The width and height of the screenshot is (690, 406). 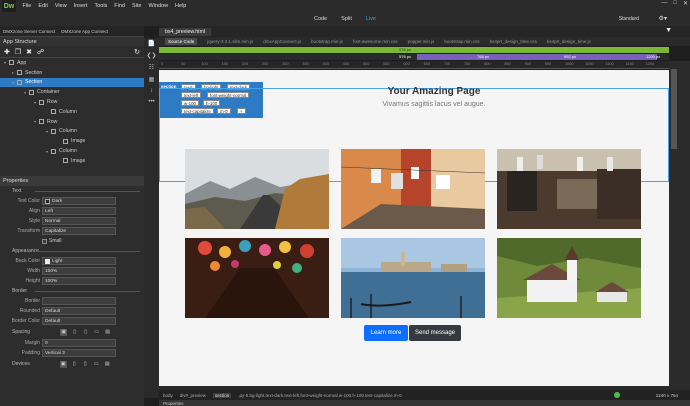 What do you see at coordinates (29, 52) in the screenshot?
I see `delete-icon: ✖` at bounding box center [29, 52].